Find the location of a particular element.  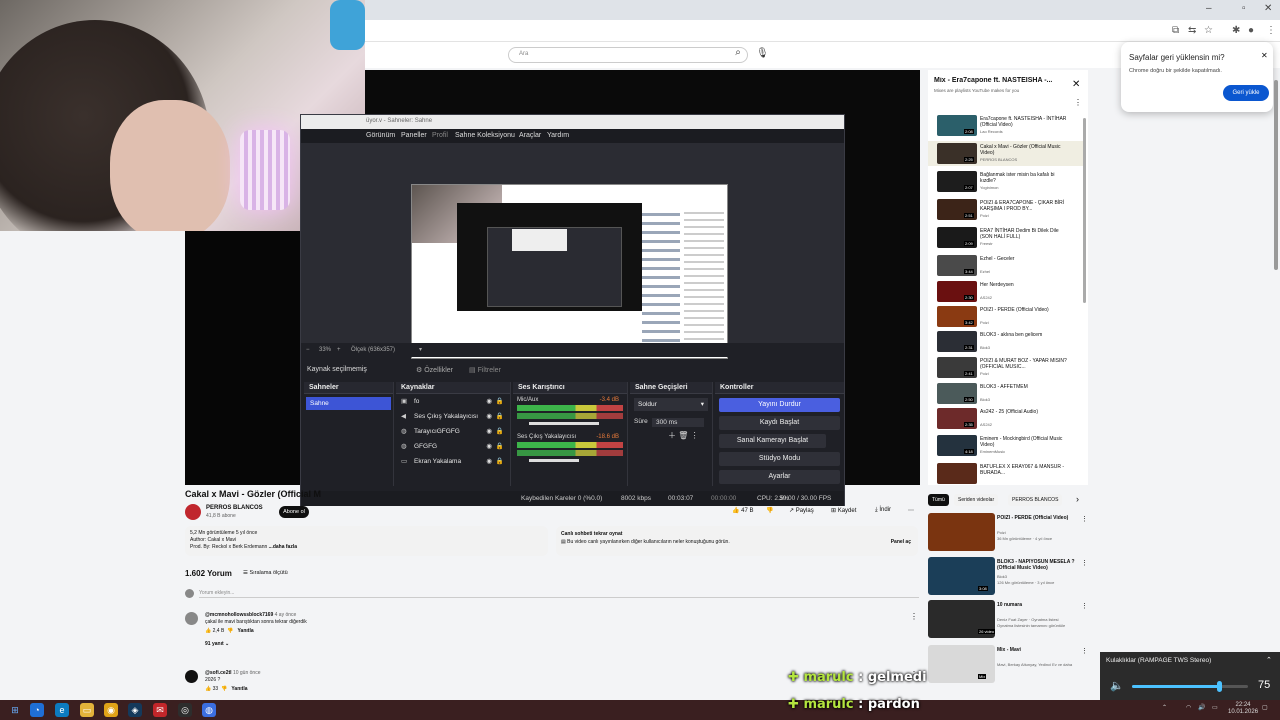

playlist-item-title: BLOK3 - aklına ben gelicem is located at coordinates (1025, 335).